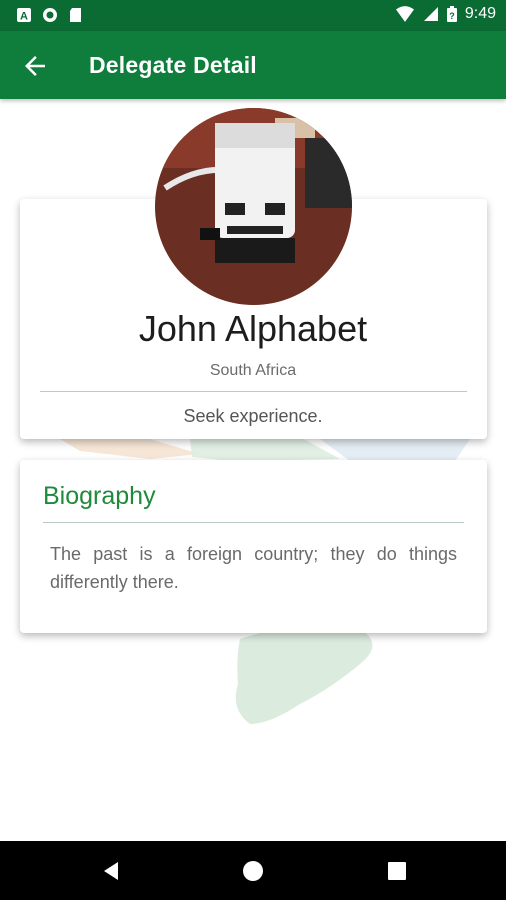  I want to click on wifi-icon, so click(404, 14).